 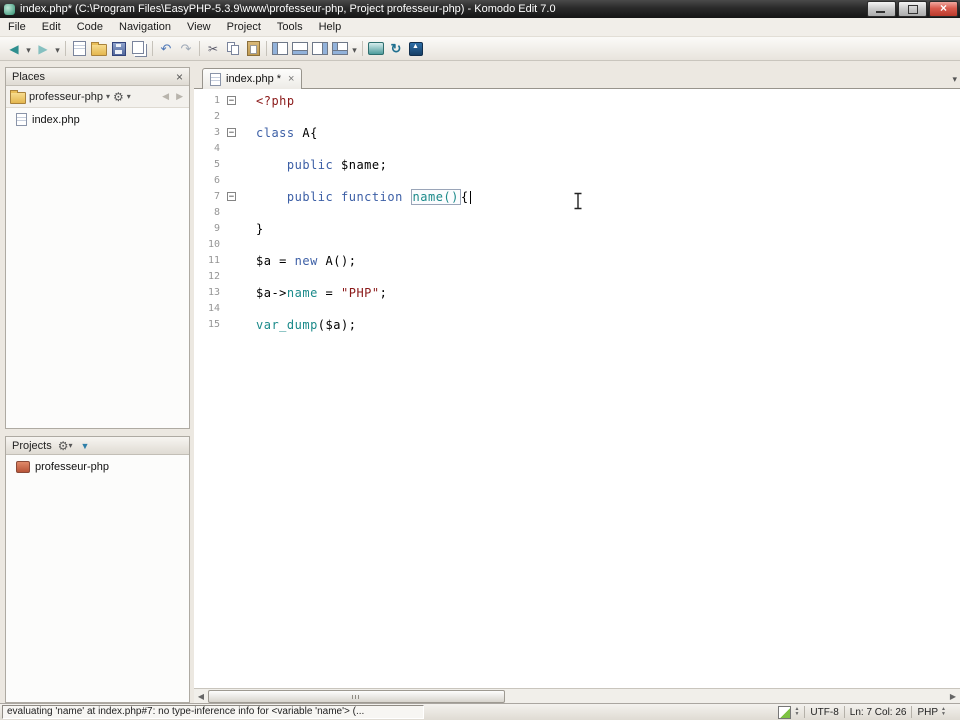 I want to click on code-line-7: 7− public function name(){, so click(x=577, y=197).